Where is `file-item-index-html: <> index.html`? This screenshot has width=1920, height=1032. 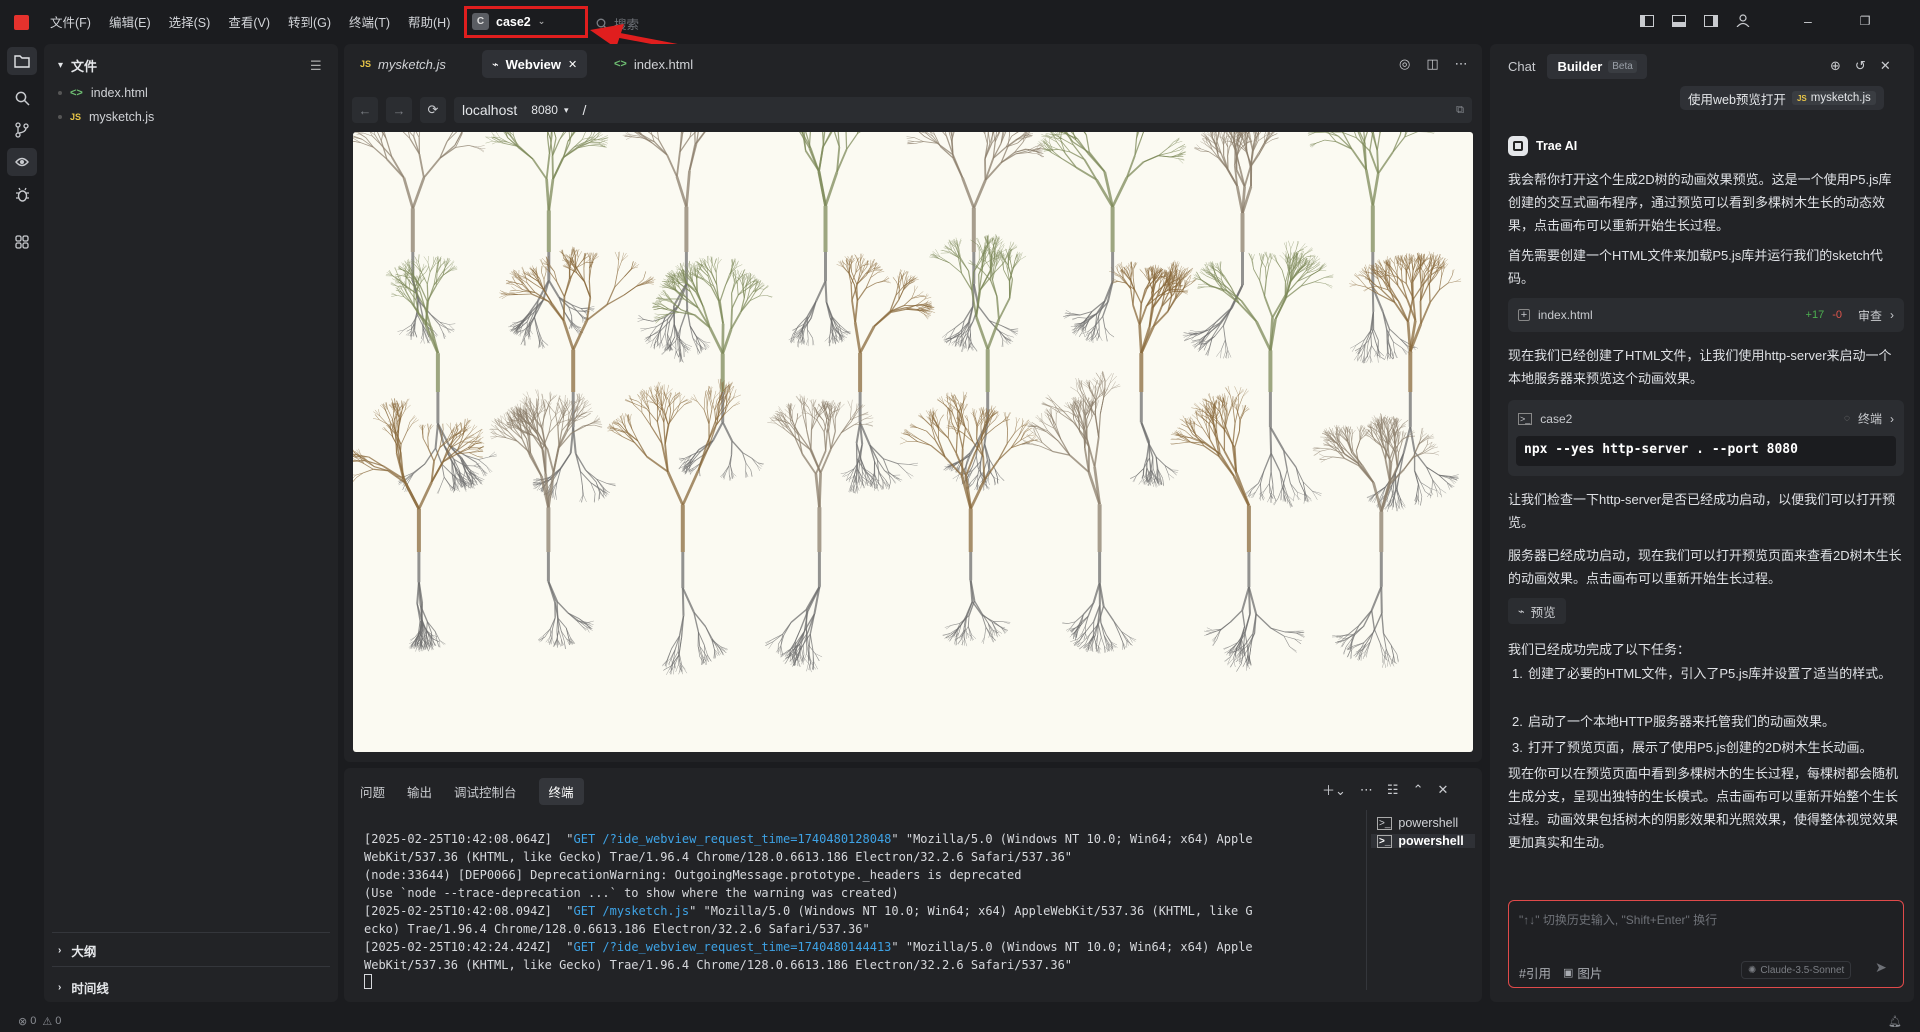 file-item-index-html: <> index.html is located at coordinates (103, 93).